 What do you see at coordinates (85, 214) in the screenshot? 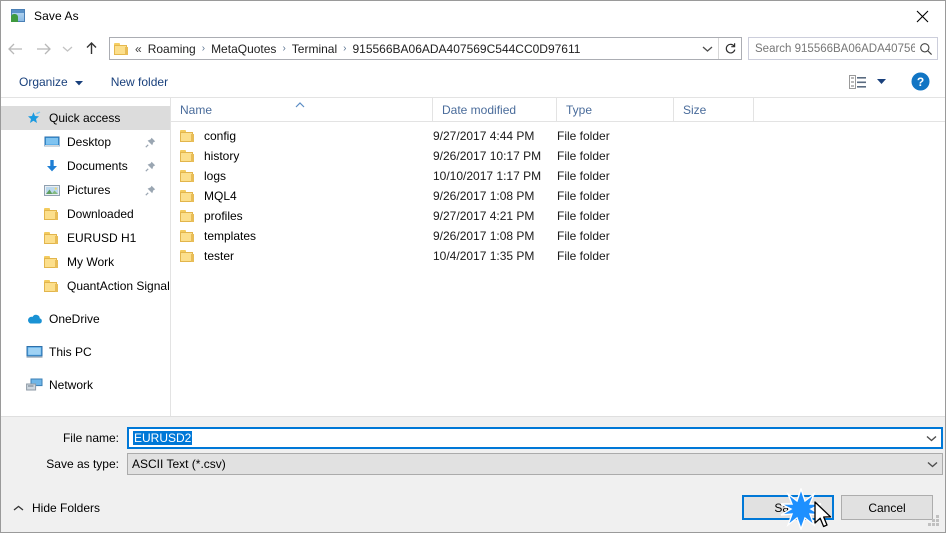
I see `sidebar-item-downloaded: Downloaded` at bounding box center [85, 214].